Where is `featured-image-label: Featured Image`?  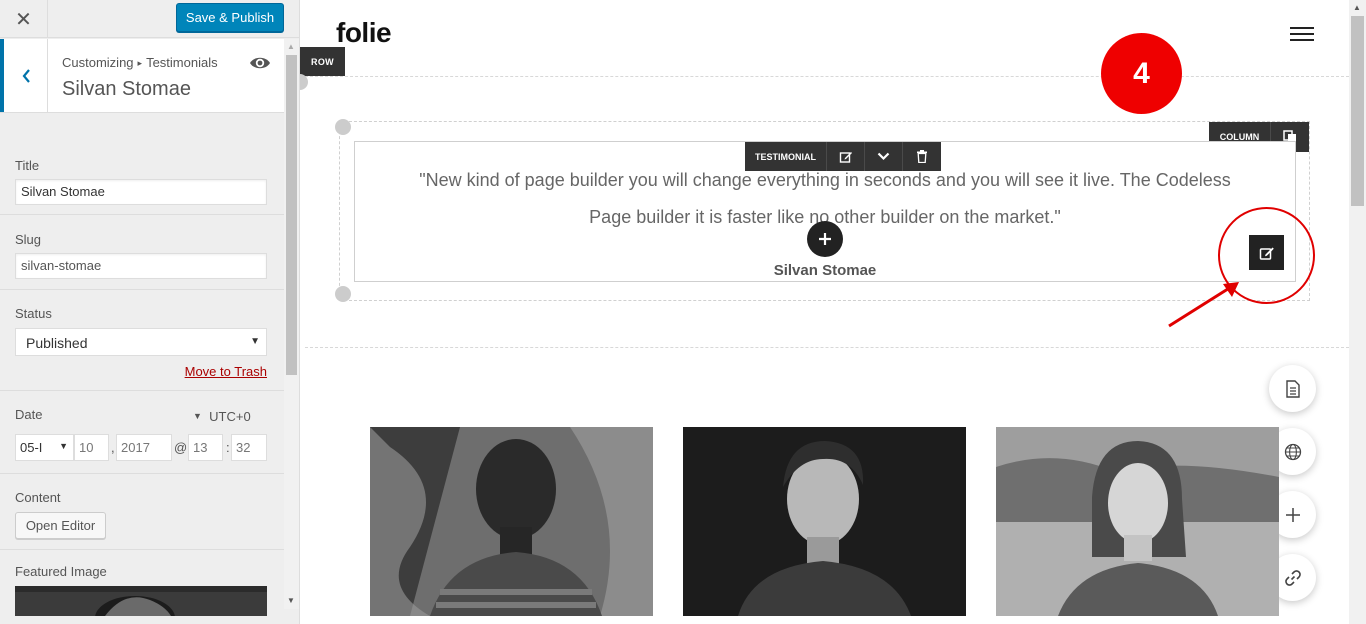 featured-image-label: Featured Image is located at coordinates (61, 571).